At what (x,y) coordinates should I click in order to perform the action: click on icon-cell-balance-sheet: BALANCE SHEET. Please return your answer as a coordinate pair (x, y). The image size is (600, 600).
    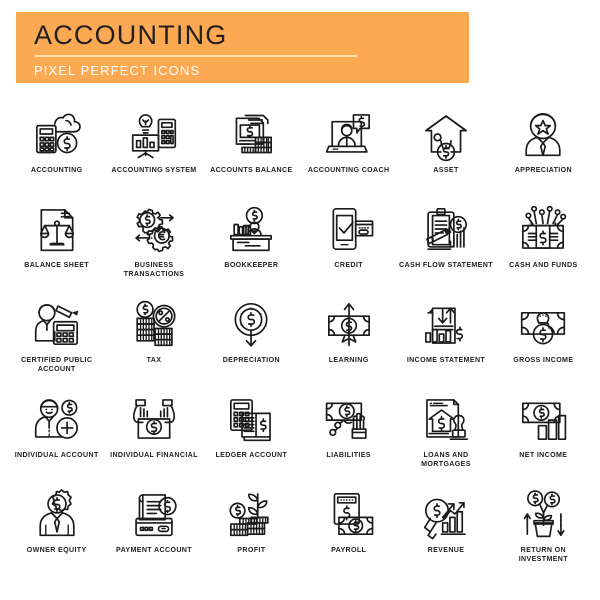
    Looking at the image, I should click on (56, 246).